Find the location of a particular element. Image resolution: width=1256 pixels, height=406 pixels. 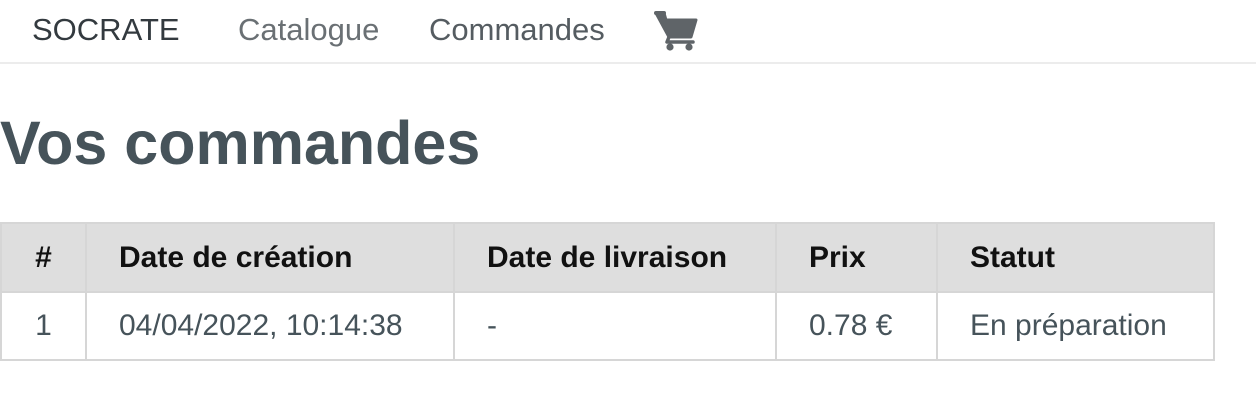

order-number: 1 is located at coordinates (43, 326).